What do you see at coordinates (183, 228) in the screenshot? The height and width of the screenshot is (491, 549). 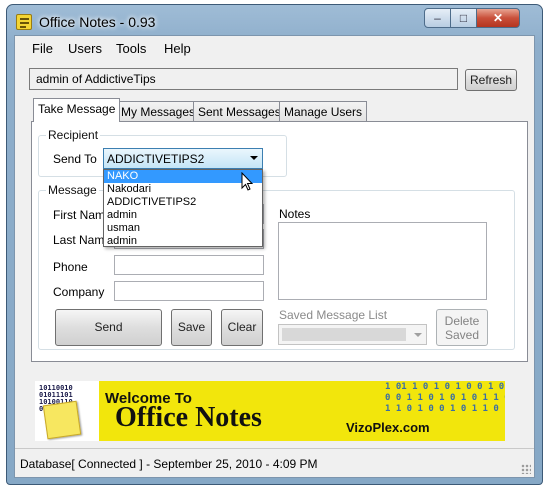 I see `option-usman: usman` at bounding box center [183, 228].